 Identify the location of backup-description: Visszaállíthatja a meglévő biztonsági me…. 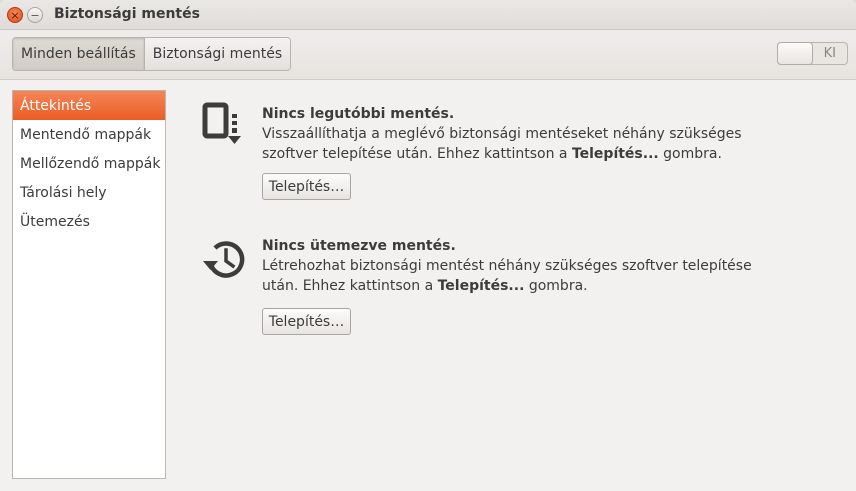
(502, 144).